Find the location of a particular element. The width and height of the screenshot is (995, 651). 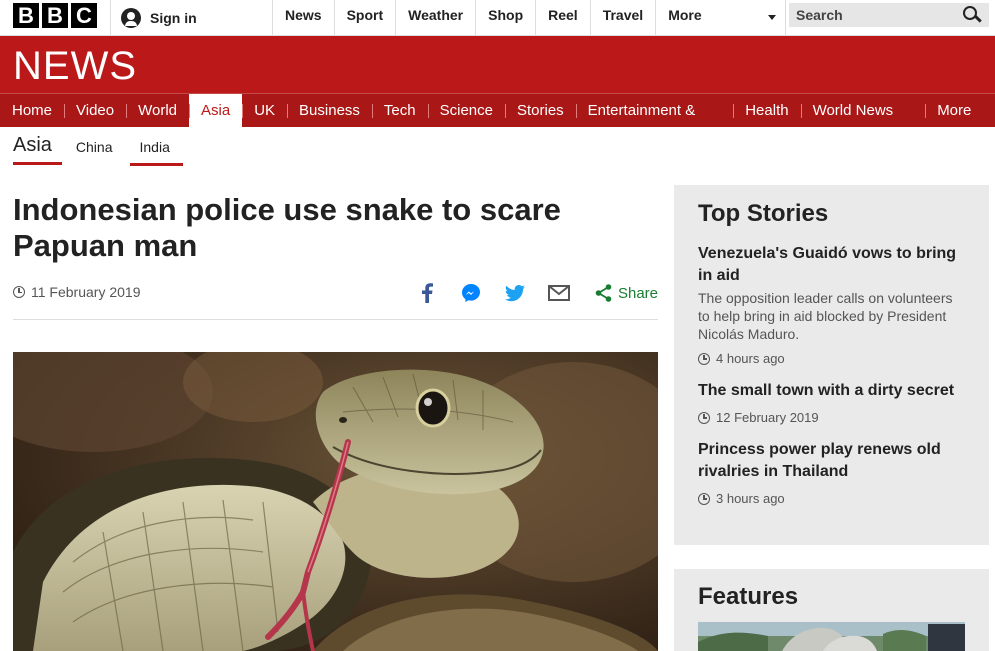

section-nav-business: Business is located at coordinates (329, 110).